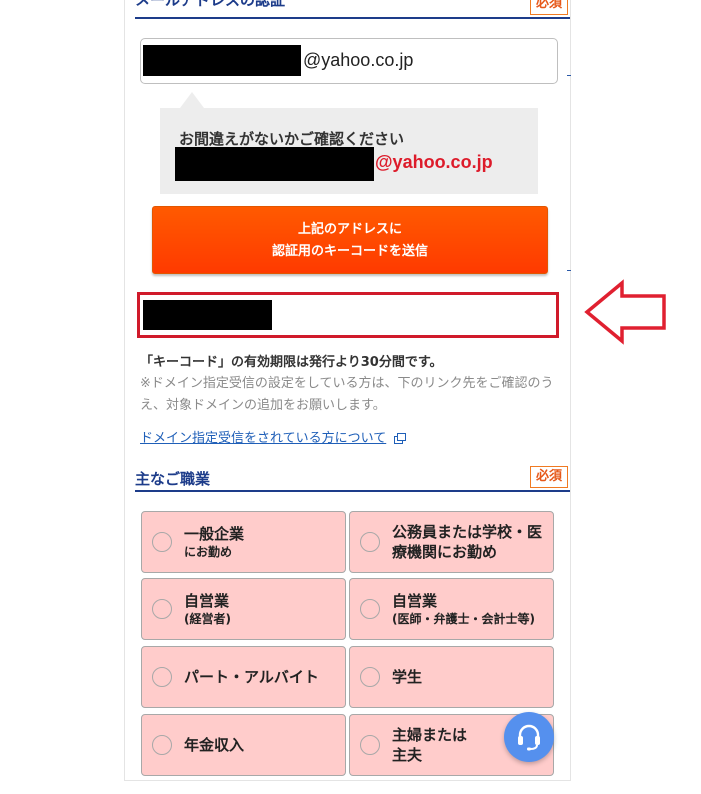 The image size is (701, 794). Describe the element at coordinates (173, 479) in the screenshot. I see `occupation-title: 主なご職業` at that location.